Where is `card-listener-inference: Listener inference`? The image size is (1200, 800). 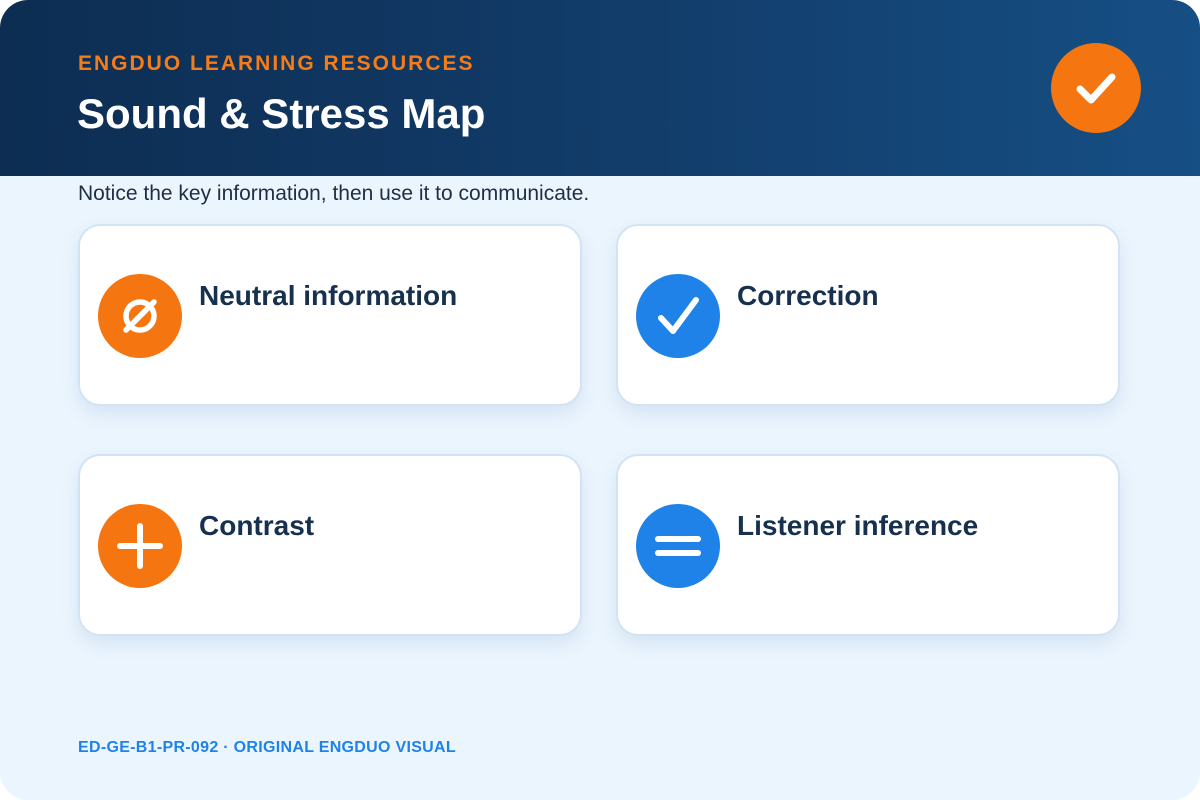 card-listener-inference: Listener inference is located at coordinates (868, 545).